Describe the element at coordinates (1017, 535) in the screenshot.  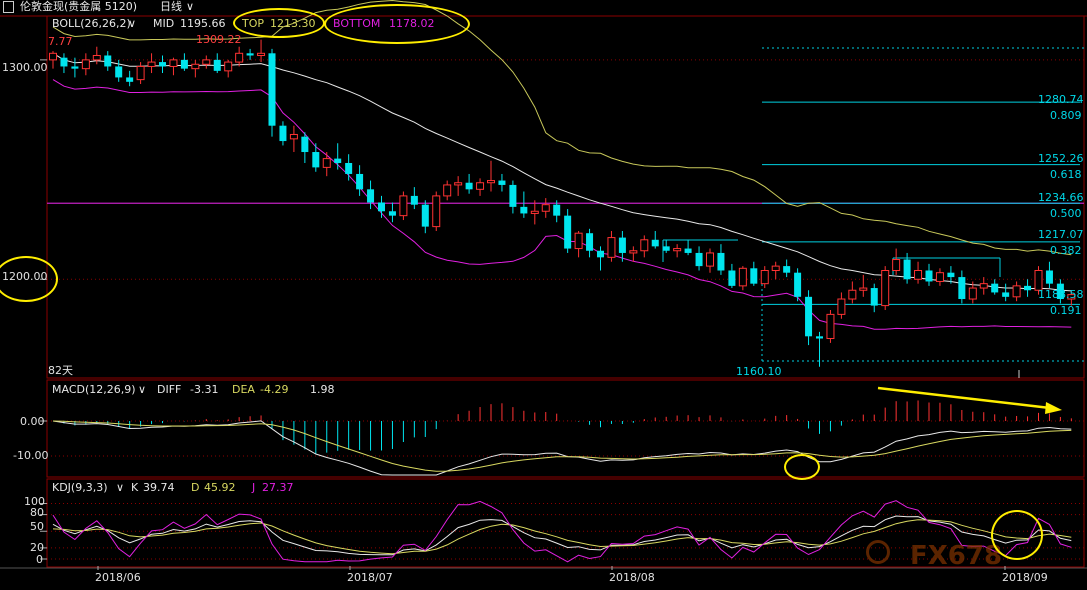
I see `highlight-ellipse-kdj` at that location.